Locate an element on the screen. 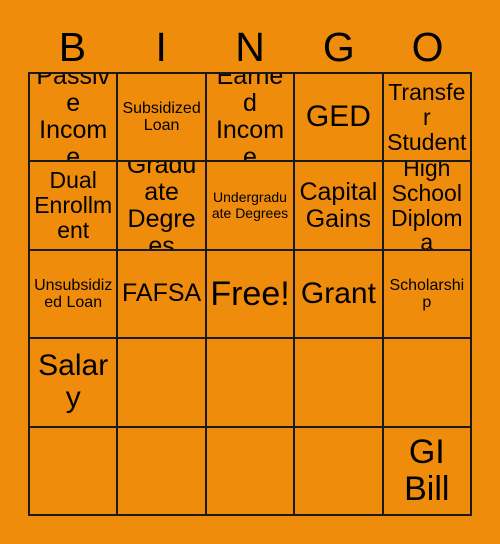 This screenshot has width=500, height=544. bingo-cell-label: Free! is located at coordinates (250, 293).